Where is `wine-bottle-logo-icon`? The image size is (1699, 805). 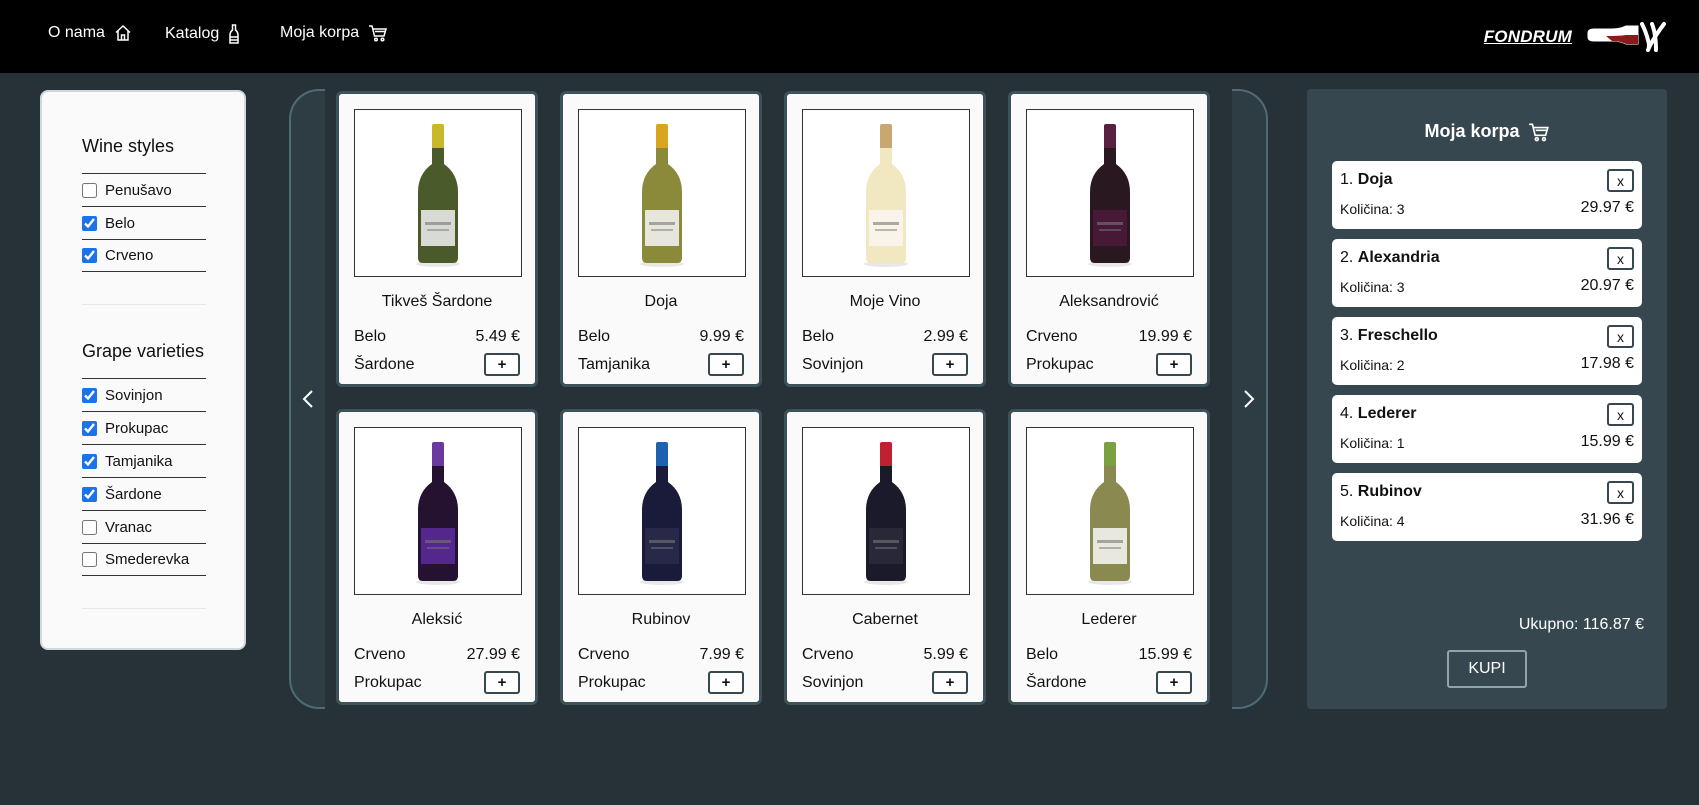 wine-bottle-logo-icon is located at coordinates (1626, 37).